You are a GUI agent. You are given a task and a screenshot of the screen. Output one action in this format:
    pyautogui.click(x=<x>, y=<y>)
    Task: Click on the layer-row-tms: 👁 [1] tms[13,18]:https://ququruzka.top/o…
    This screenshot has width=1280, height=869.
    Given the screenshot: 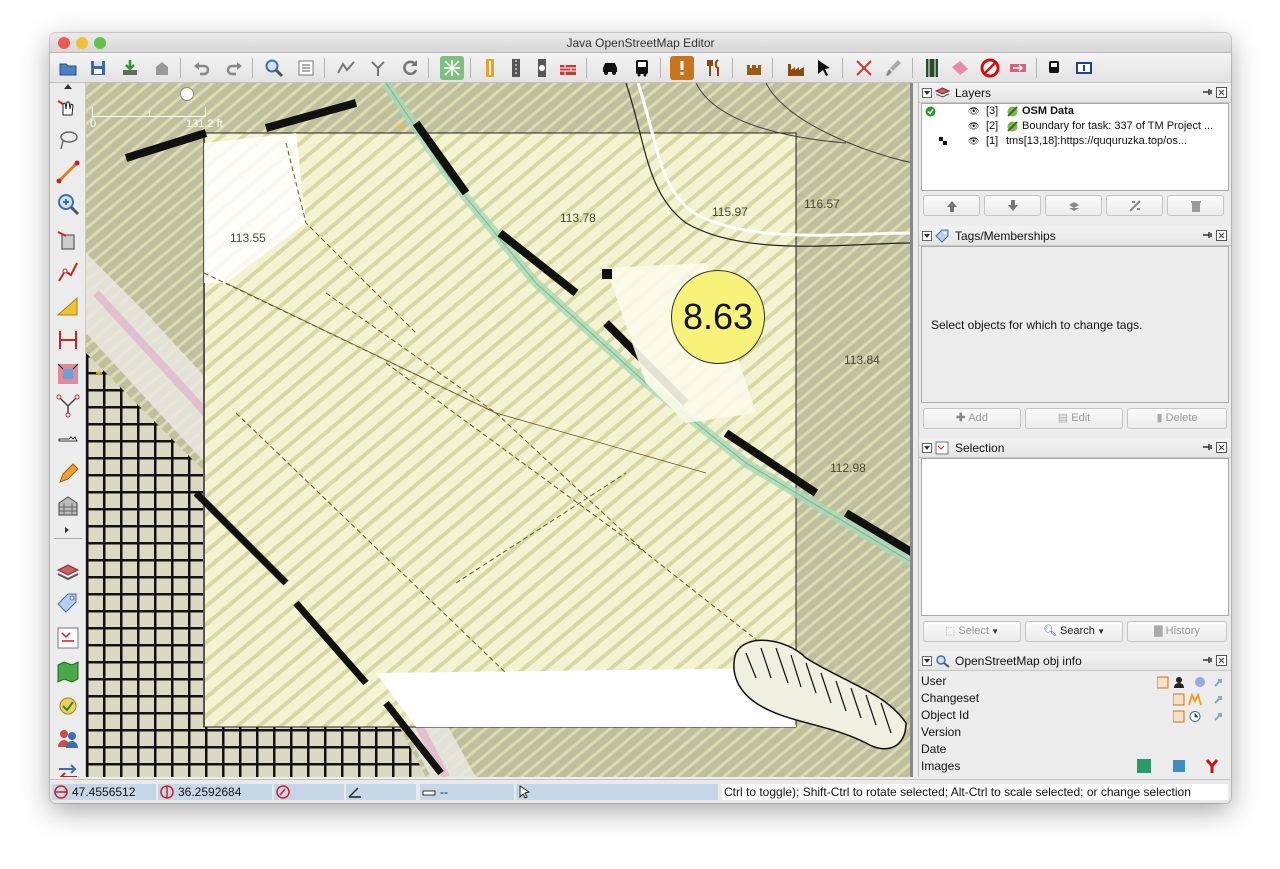 What is the action you would take?
    pyautogui.click(x=1075, y=141)
    